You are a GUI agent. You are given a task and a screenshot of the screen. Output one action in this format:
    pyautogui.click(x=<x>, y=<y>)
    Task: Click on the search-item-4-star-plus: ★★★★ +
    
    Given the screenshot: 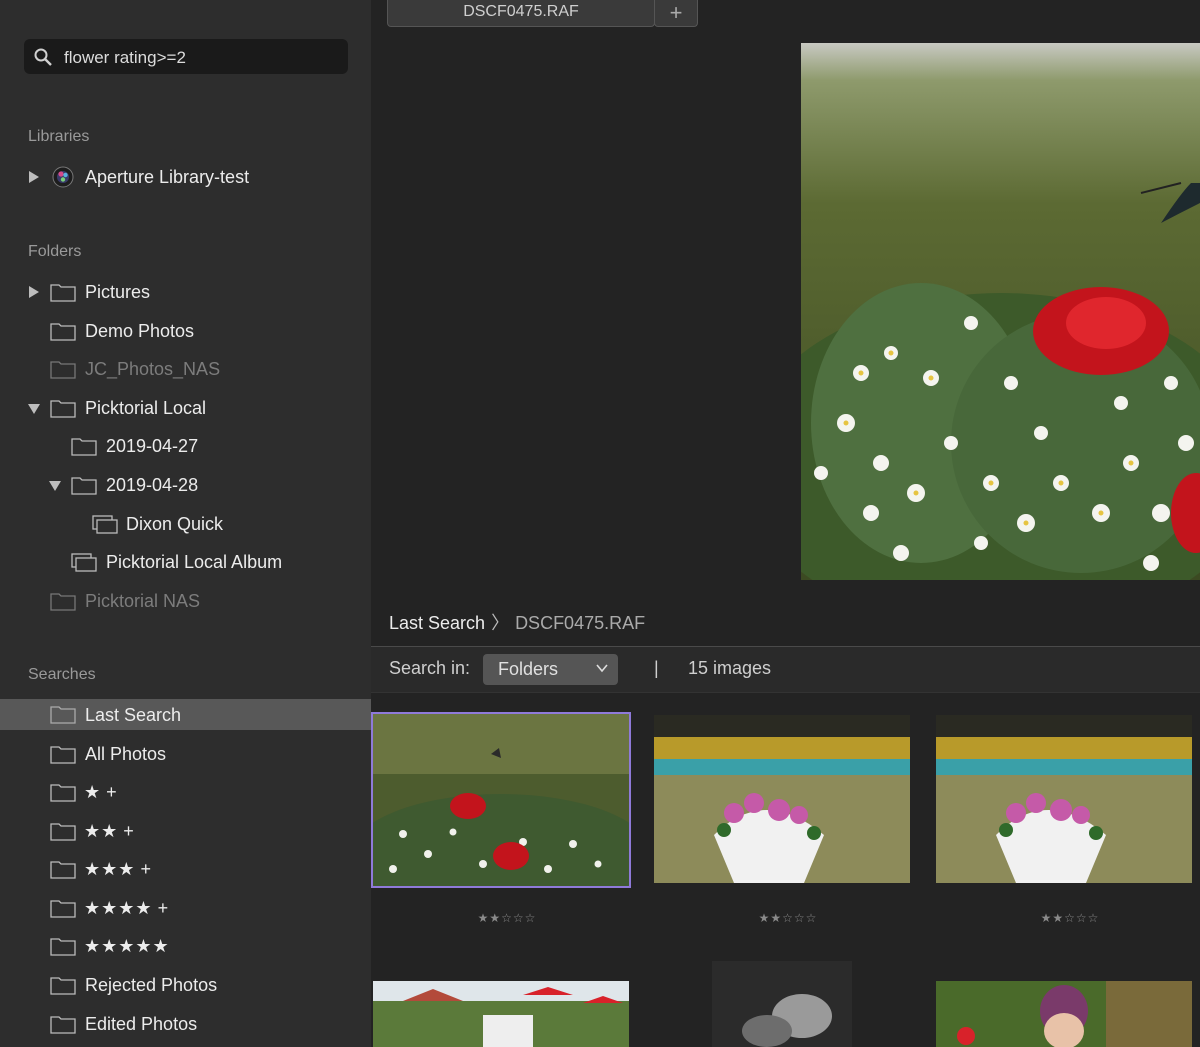 What is the action you would take?
    pyautogui.click(x=185, y=908)
    